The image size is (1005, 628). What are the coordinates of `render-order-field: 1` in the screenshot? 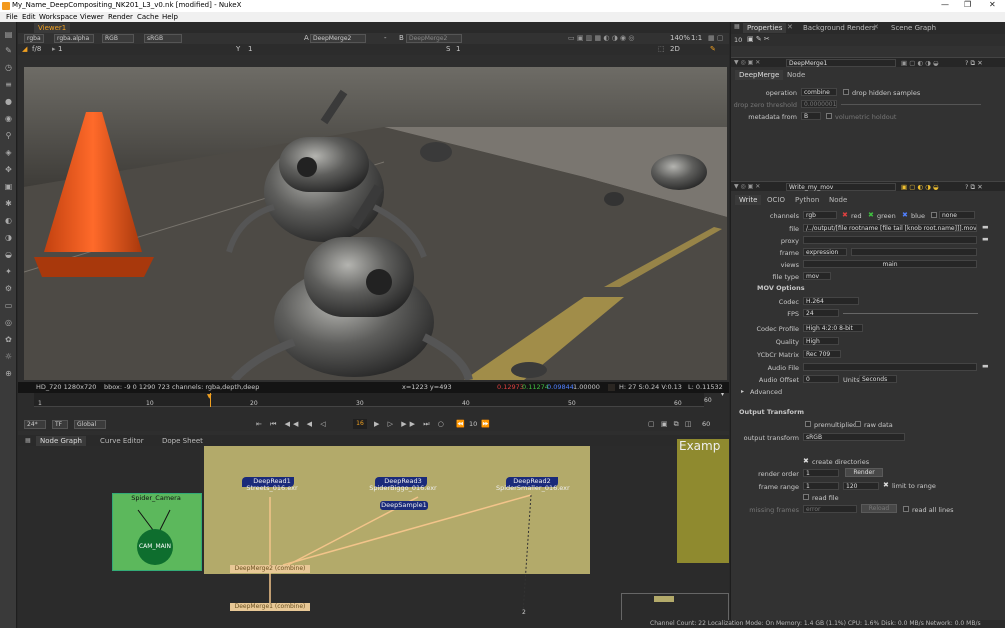 It's located at (821, 473).